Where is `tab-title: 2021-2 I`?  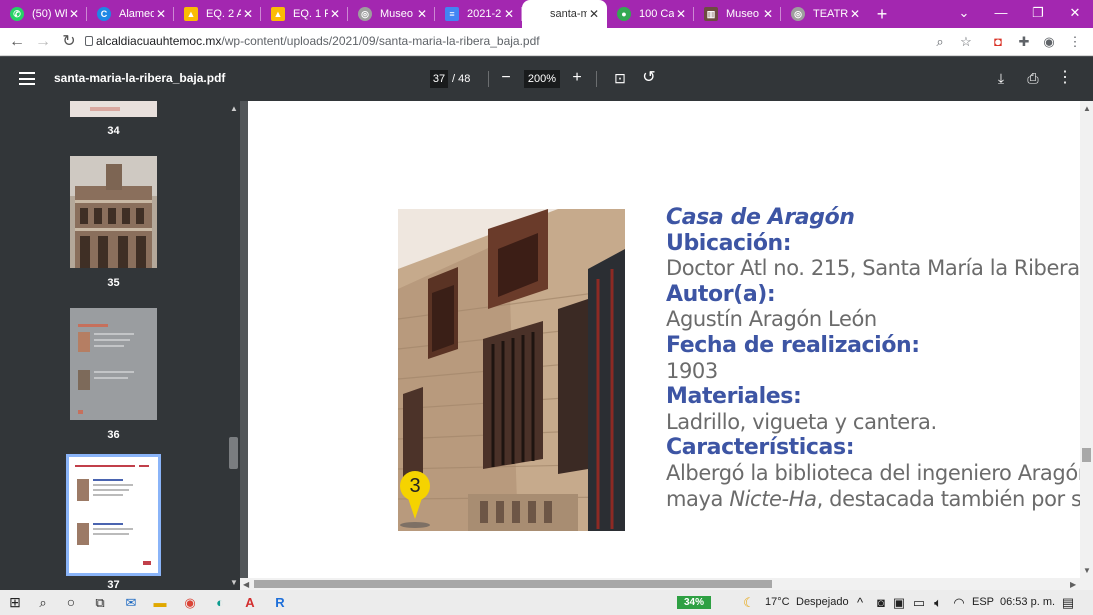
tab-title: 2021-2 I is located at coordinates (484, 14).